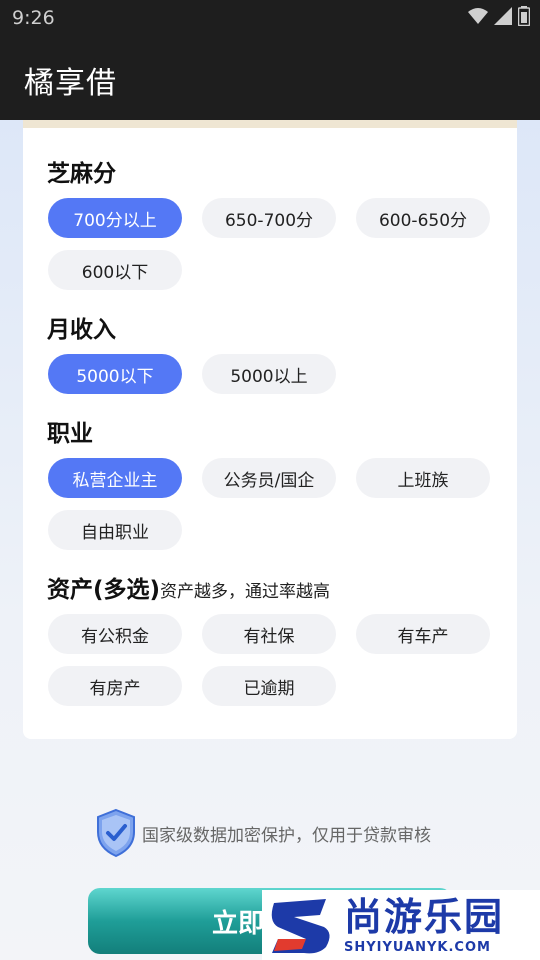 This screenshot has width=540, height=960. I want to click on asset-option-house: 有房产, so click(115, 686).